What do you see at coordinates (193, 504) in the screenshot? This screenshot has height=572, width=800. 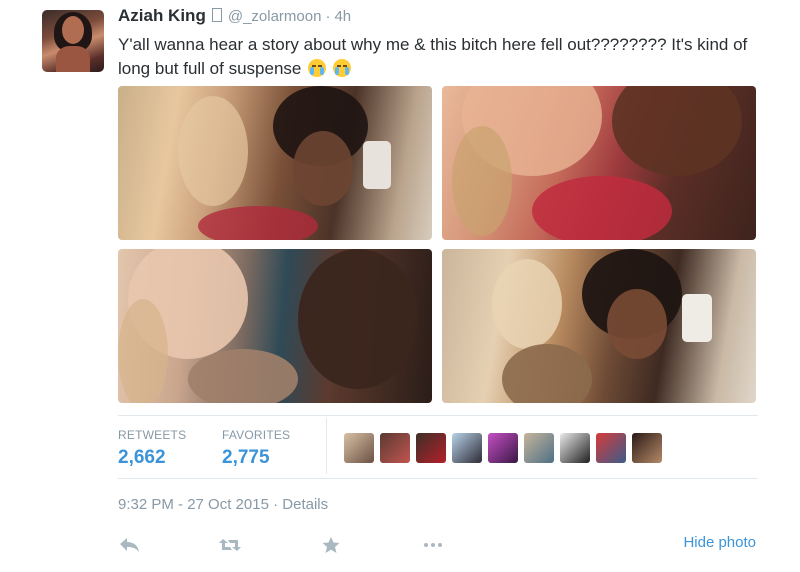 I see `timestamp-time: 9:32 PM - 27 Oct 2015` at bounding box center [193, 504].